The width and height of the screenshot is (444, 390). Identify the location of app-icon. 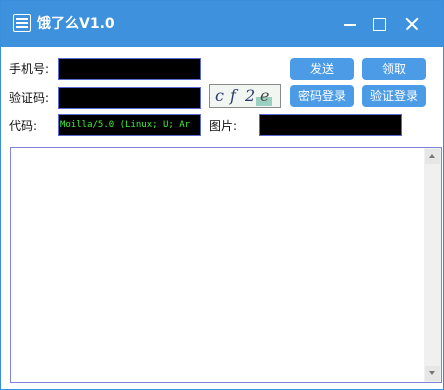
(22, 23).